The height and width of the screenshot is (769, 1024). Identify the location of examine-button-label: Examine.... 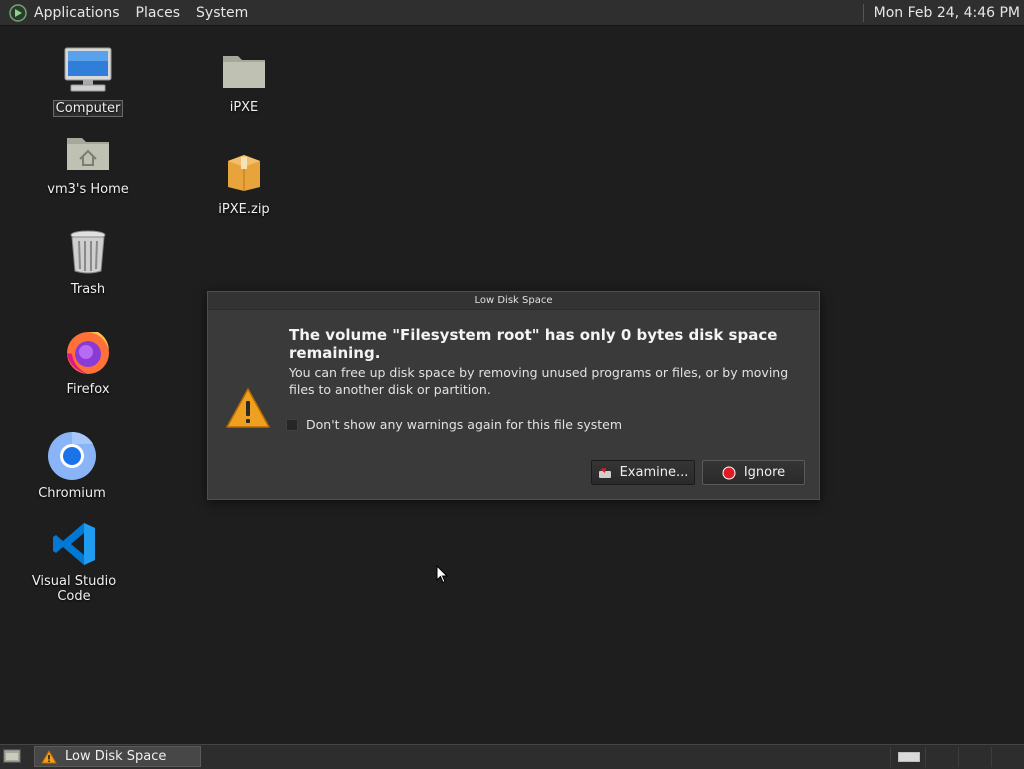
(654, 472).